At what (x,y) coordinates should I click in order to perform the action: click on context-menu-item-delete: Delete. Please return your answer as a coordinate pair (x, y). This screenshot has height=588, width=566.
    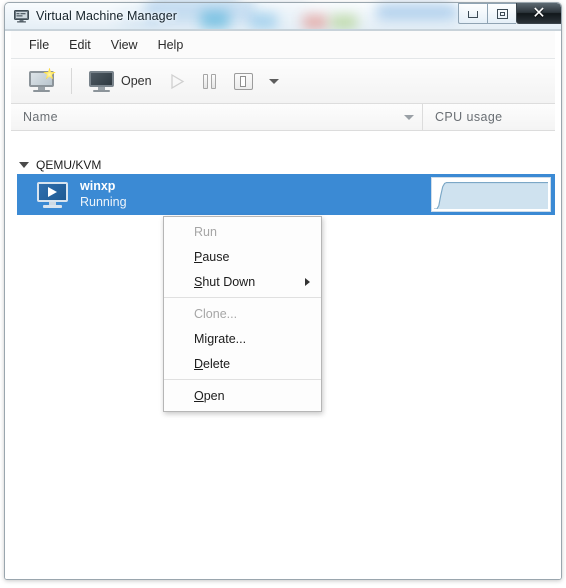
    Looking at the image, I should click on (242, 363).